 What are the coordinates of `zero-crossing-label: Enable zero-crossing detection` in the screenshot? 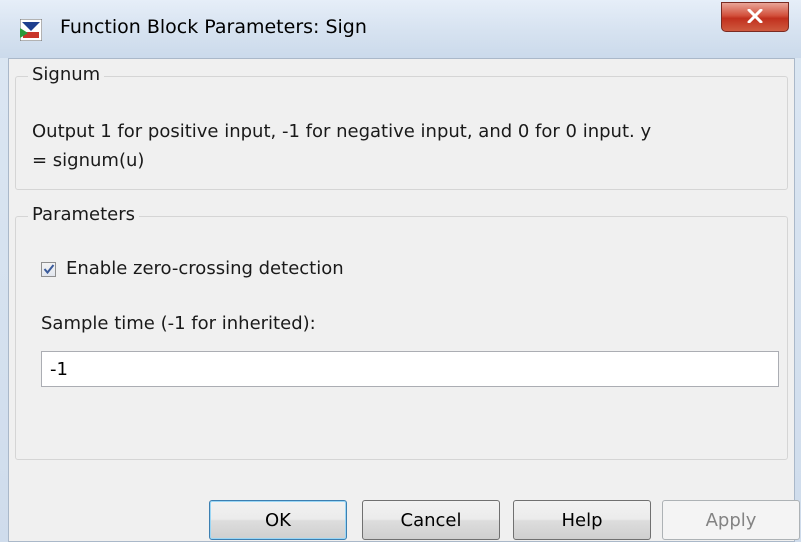 It's located at (205, 268).